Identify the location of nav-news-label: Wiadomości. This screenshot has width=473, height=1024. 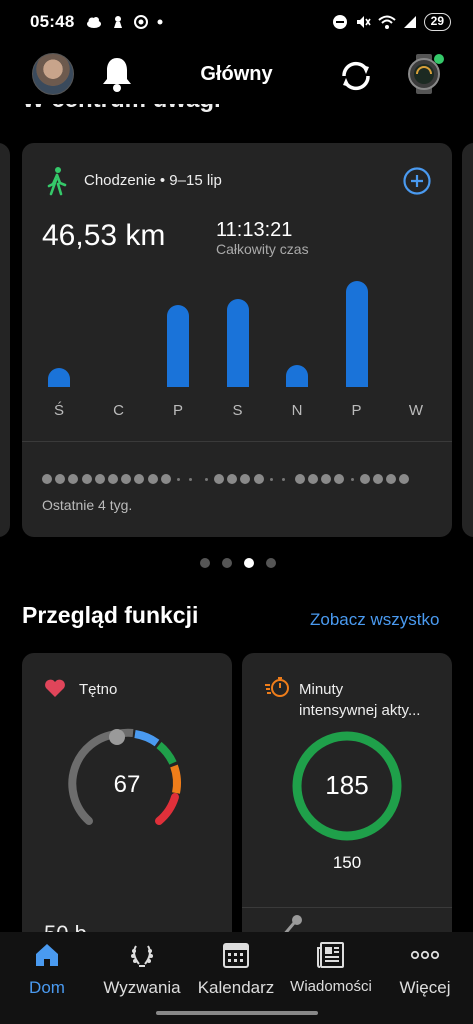
(331, 986).